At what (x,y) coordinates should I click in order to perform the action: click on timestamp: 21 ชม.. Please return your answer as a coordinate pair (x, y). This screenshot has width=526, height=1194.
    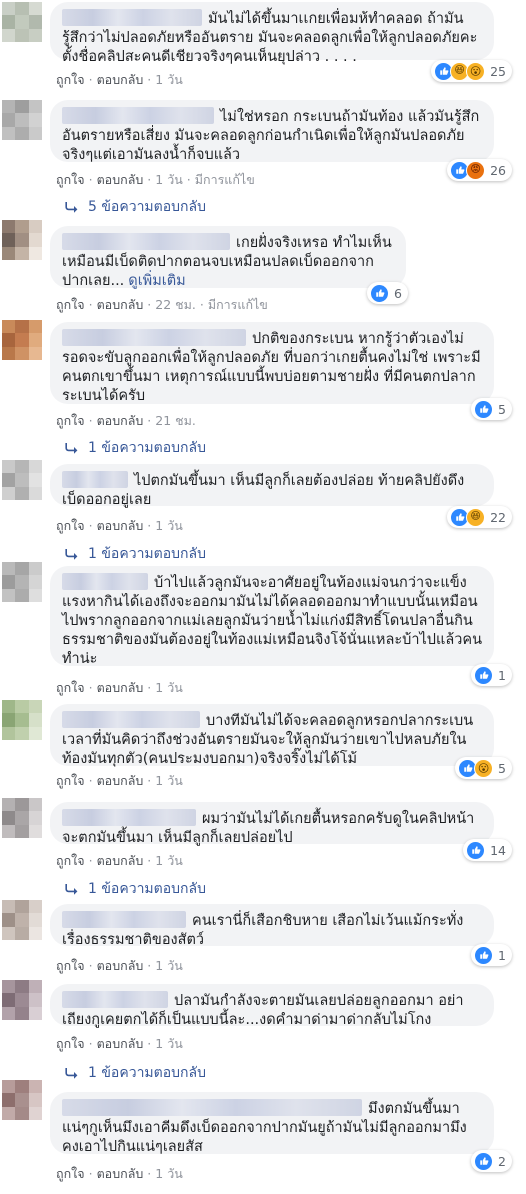
    Looking at the image, I should click on (175, 420).